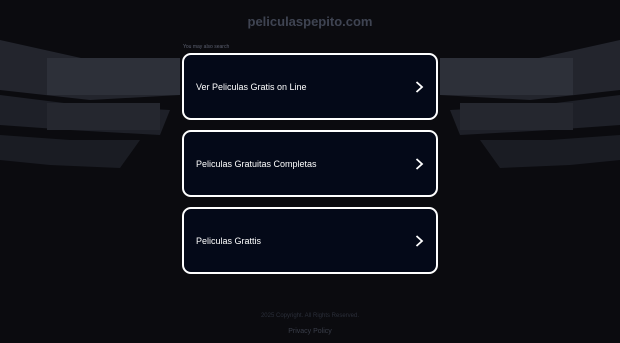 Image resolution: width=620 pixels, height=343 pixels. Describe the element at coordinates (206, 47) in the screenshot. I see `related-searches-label: You may also search` at that location.